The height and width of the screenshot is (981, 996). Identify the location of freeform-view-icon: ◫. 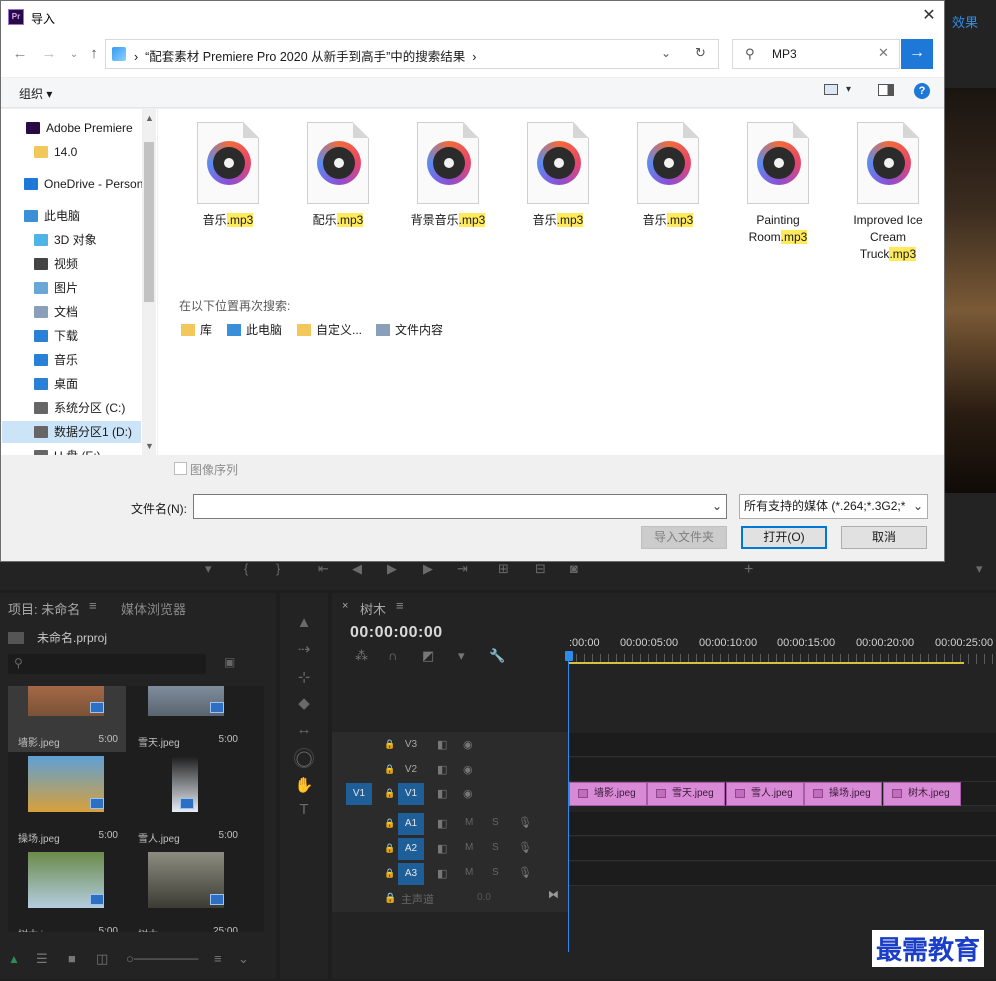
(102, 959).